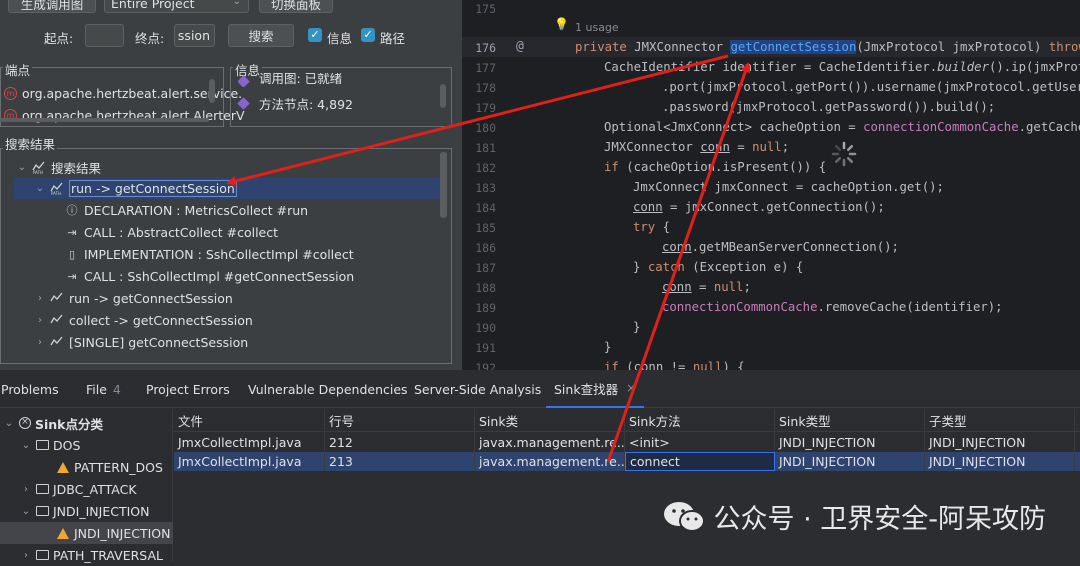 Image resolution: width=1080 pixels, height=566 pixels. Describe the element at coordinates (700, 420) in the screenshot. I see `column-header-sink-method: Sink方法` at that location.